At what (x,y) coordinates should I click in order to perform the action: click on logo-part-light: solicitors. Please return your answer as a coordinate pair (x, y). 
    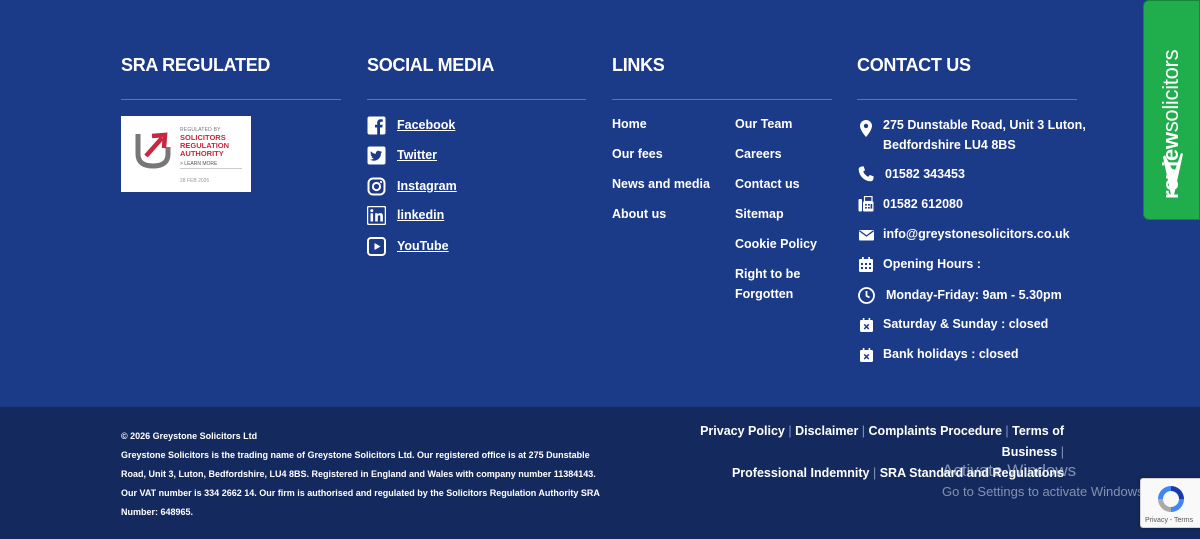
    Looking at the image, I should click on (1170, 91).